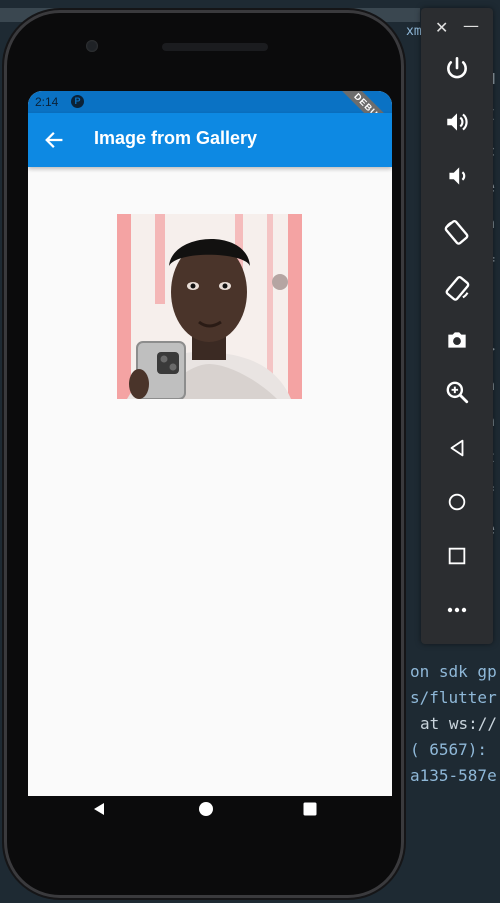  I want to click on power-button, so click(457, 68).